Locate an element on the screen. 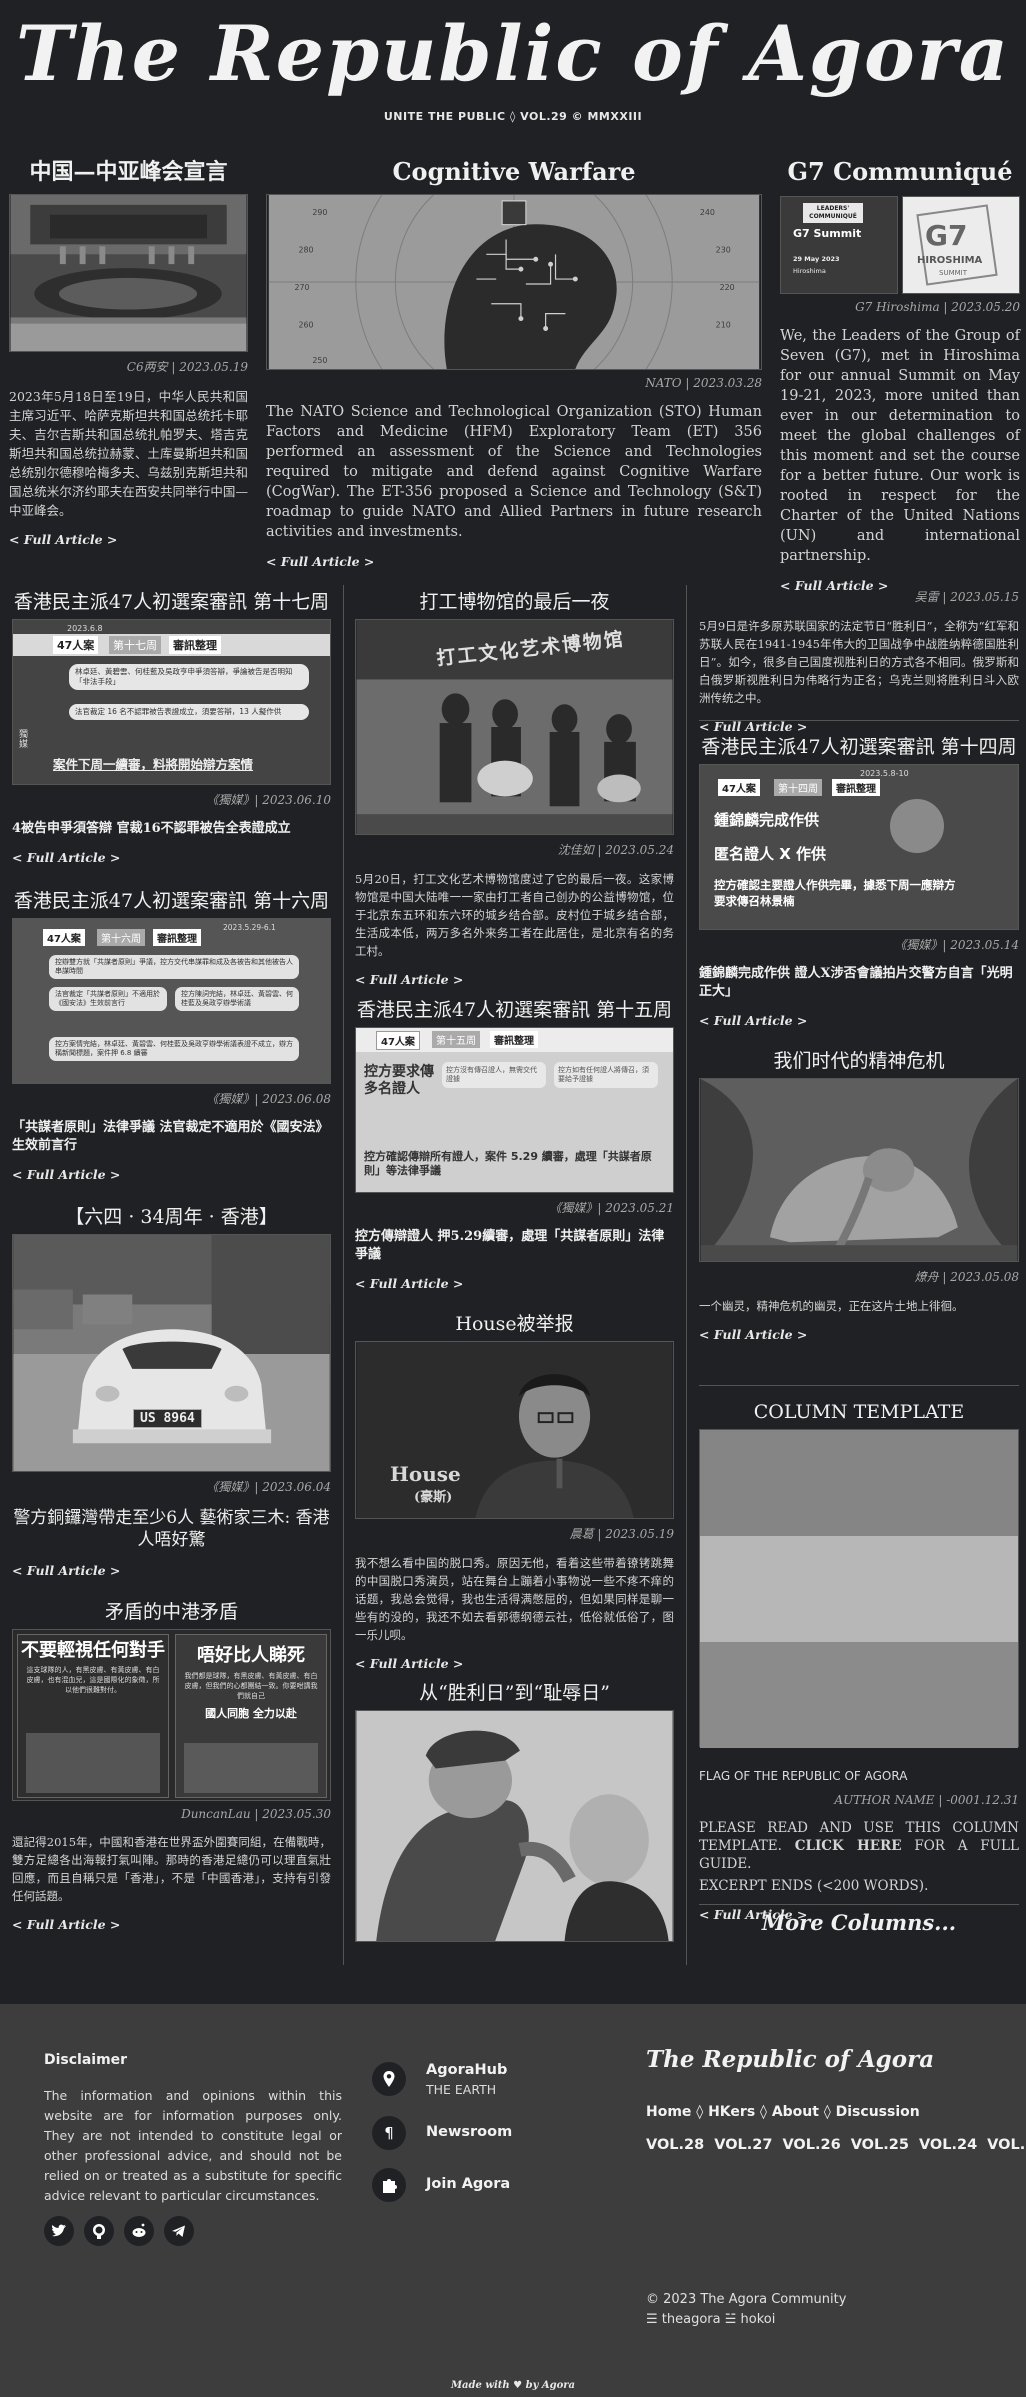 The height and width of the screenshot is (2397, 1026). graphic-week: 第十七周 is located at coordinates (135, 645).